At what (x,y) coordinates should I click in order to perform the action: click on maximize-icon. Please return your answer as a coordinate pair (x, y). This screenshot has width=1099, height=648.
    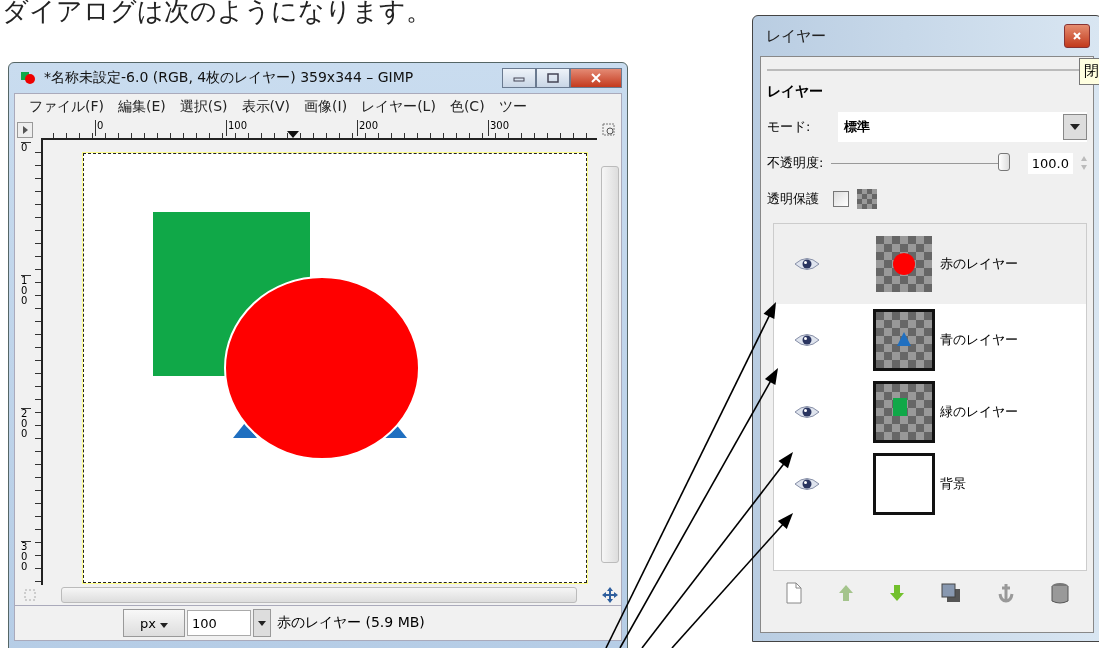
    Looking at the image, I should click on (553, 78).